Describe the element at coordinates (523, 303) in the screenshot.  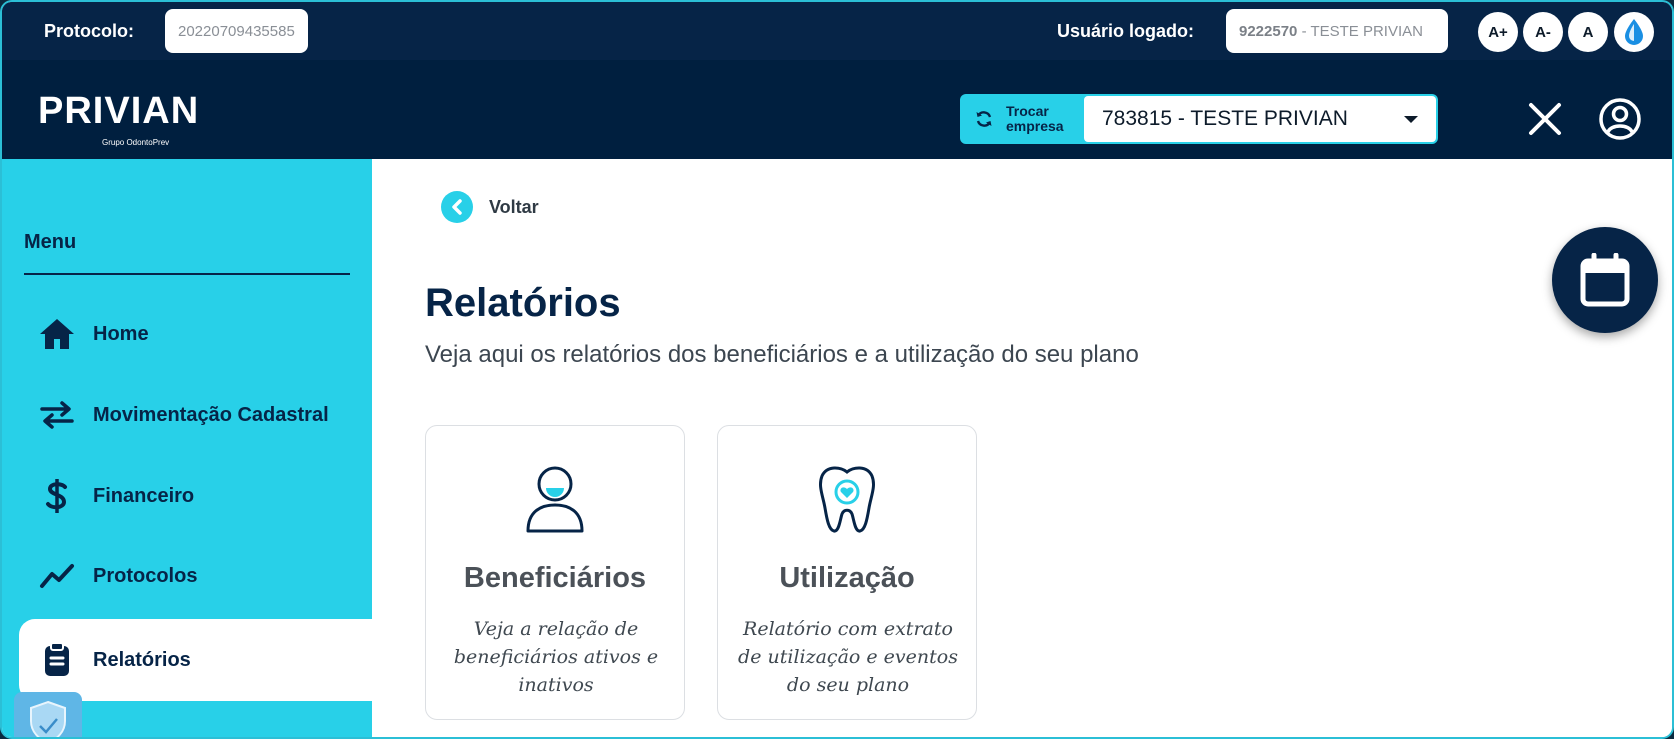
I see `page-title: Relatórios` at that location.